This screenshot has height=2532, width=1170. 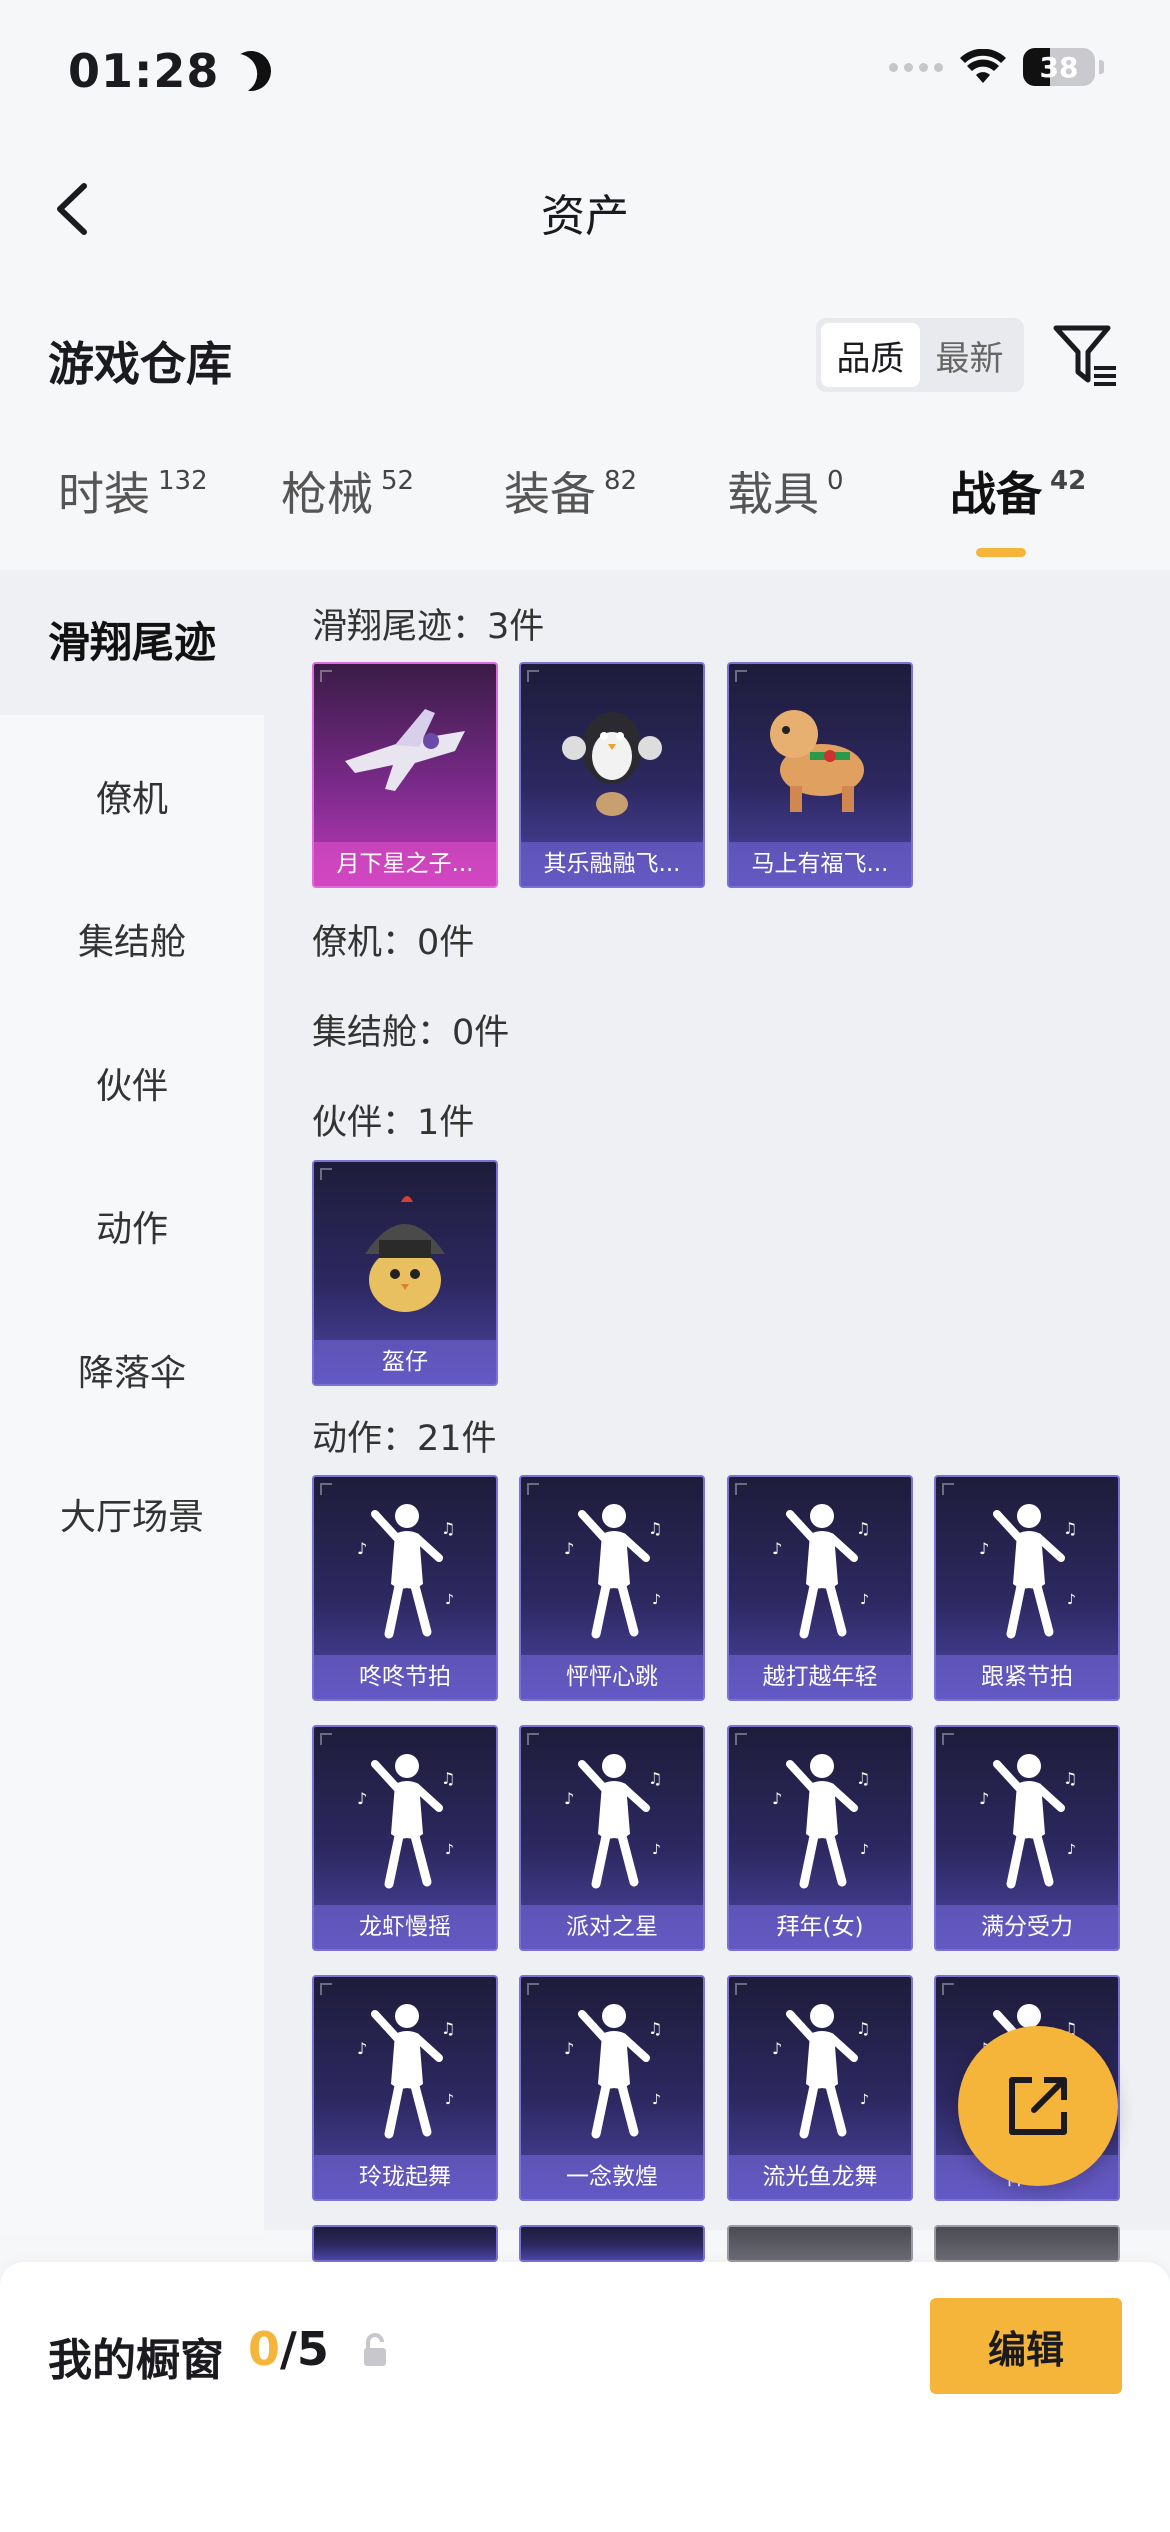 What do you see at coordinates (820, 756) in the screenshot?
I see `horse-icon` at bounding box center [820, 756].